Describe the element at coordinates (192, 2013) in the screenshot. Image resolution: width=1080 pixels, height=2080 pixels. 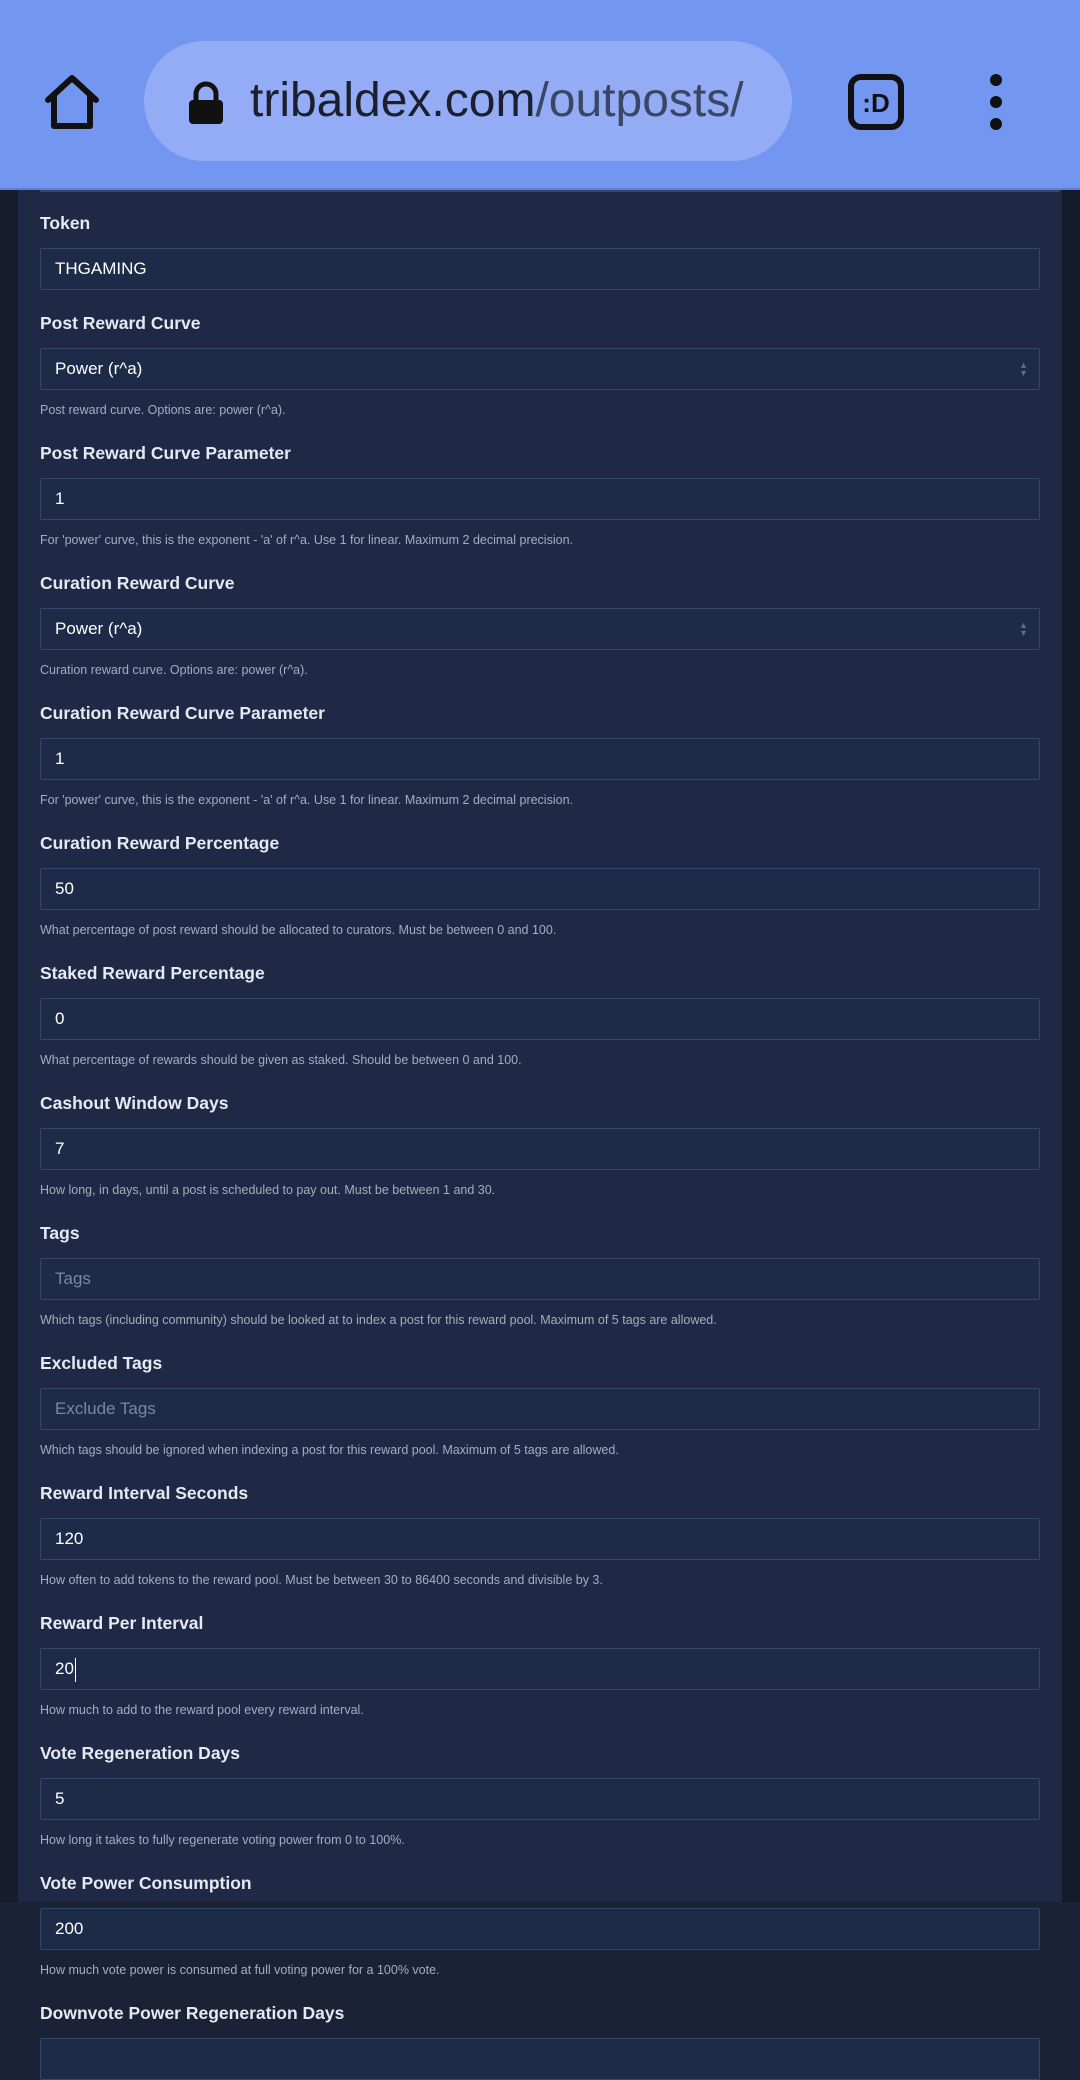
I see `field-label: Downvote Power Regeneration Days` at that location.